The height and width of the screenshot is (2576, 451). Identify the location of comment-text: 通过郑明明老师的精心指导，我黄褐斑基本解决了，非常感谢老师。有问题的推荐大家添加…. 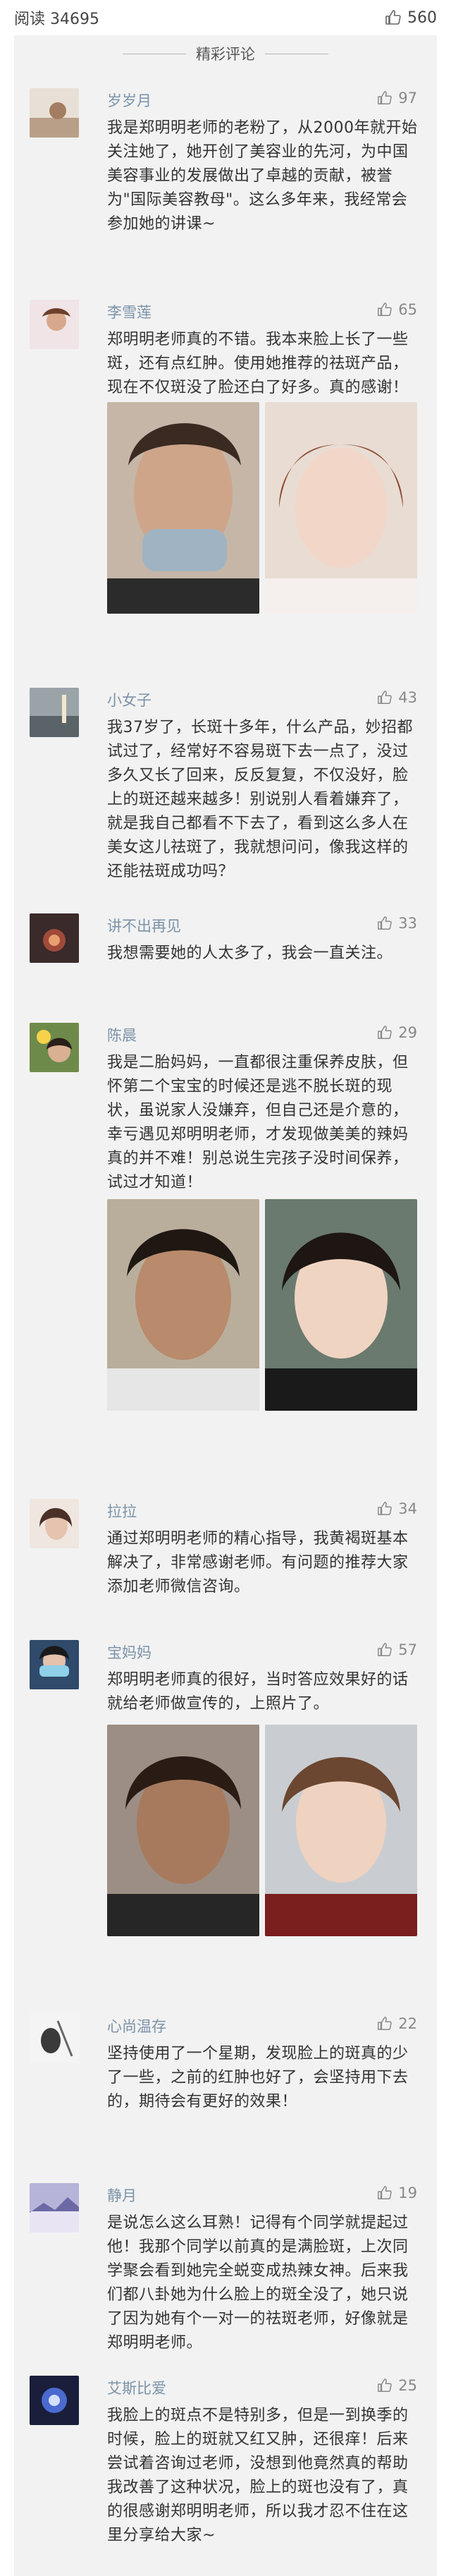
(258, 1563).